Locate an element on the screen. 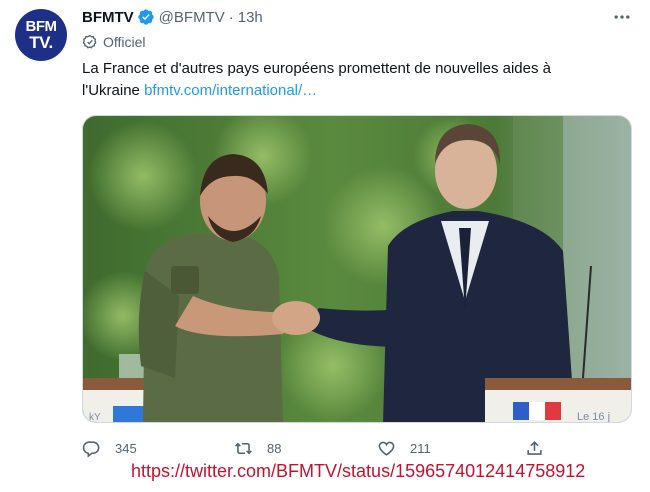 The height and width of the screenshot is (492, 650). display-name: BFMTV is located at coordinates (108, 17).